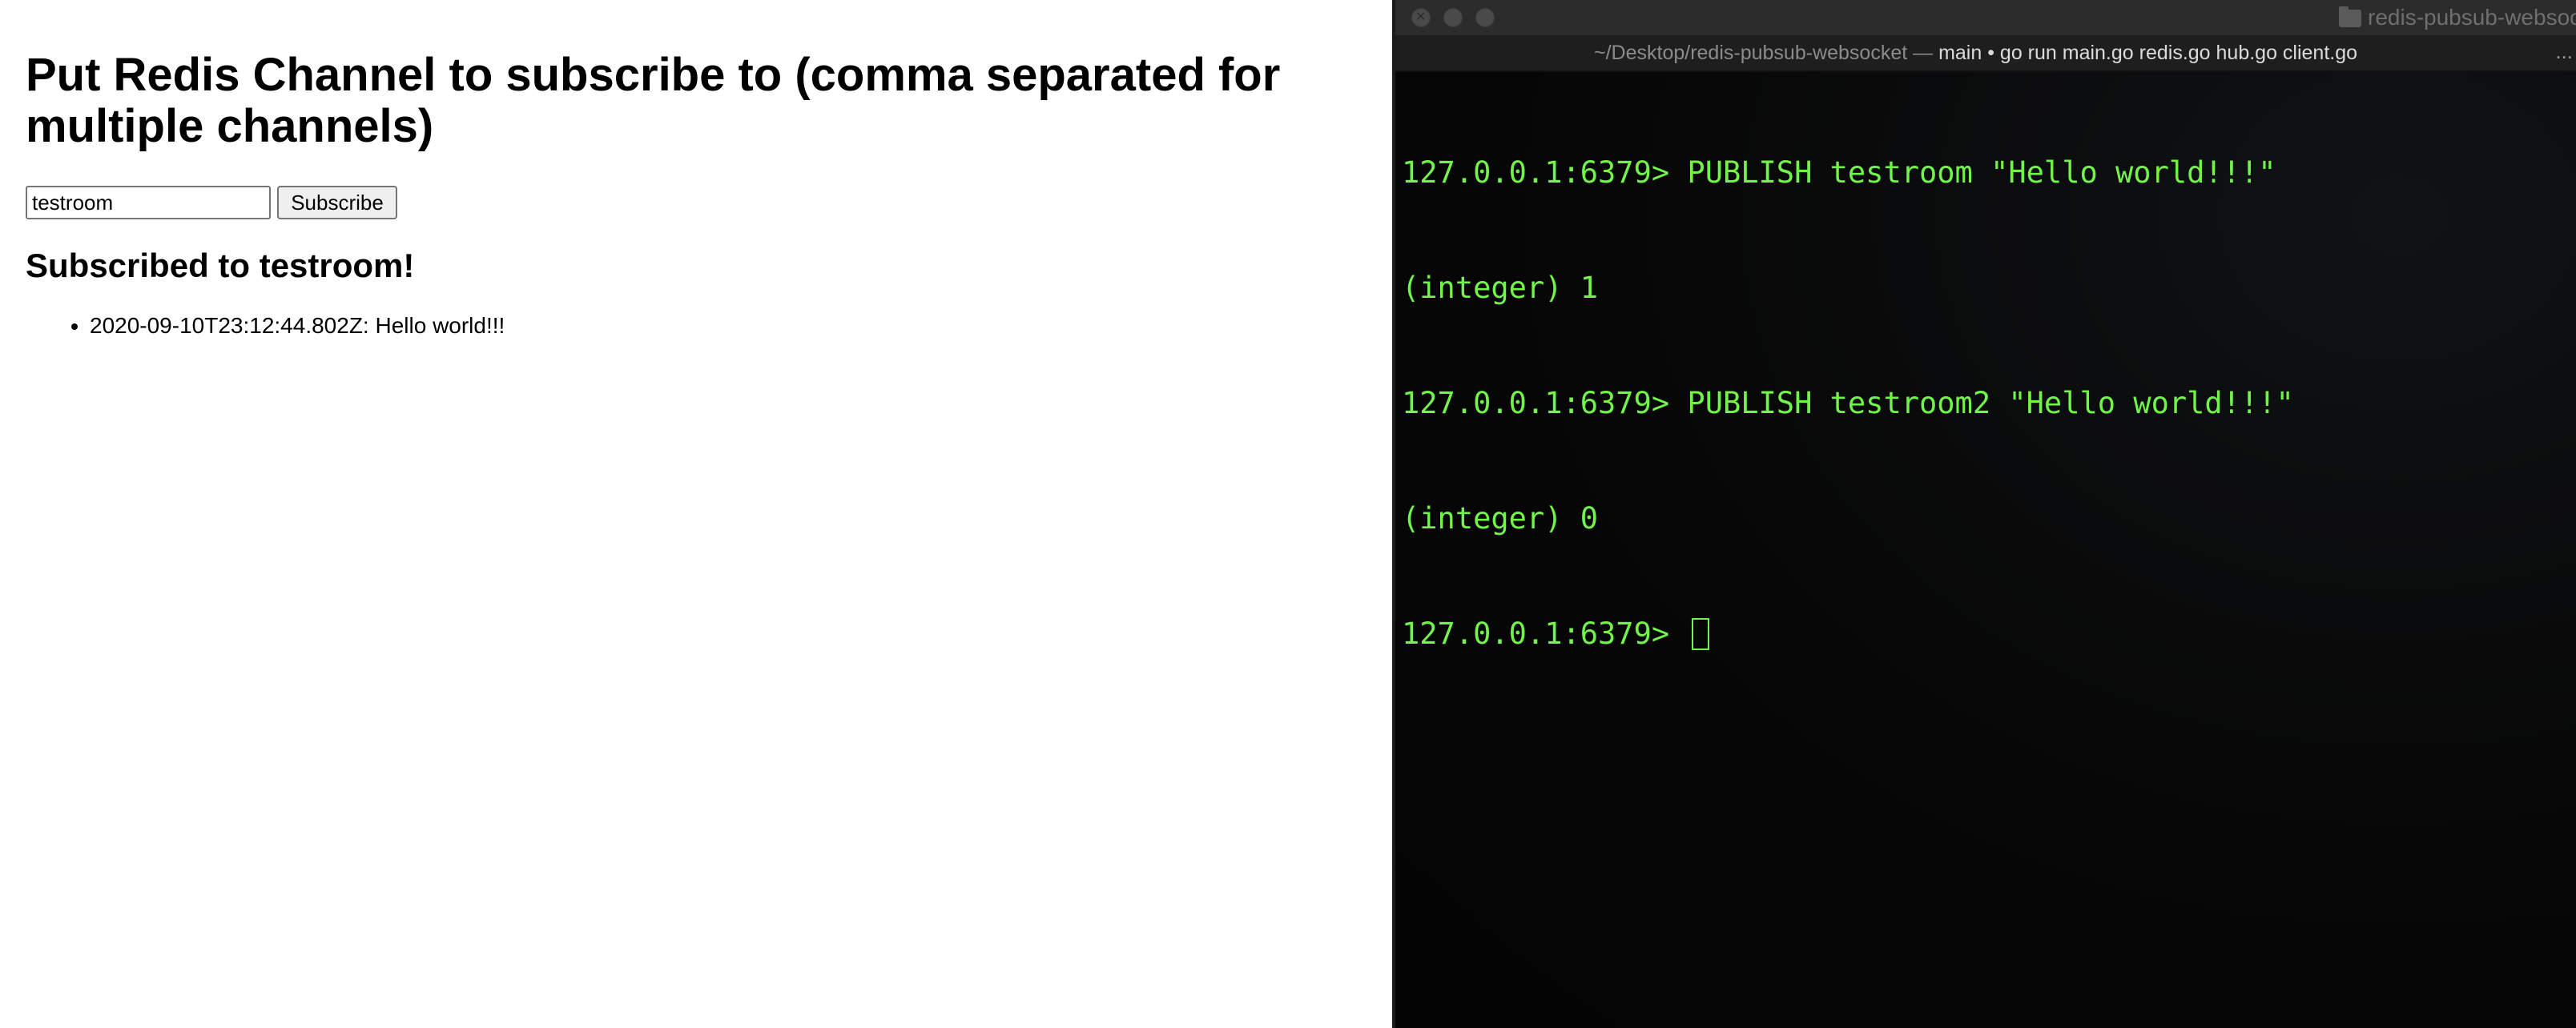 The height and width of the screenshot is (1028, 2576). I want to click on window-title: redis-pubsub-websoc, so click(2472, 17).